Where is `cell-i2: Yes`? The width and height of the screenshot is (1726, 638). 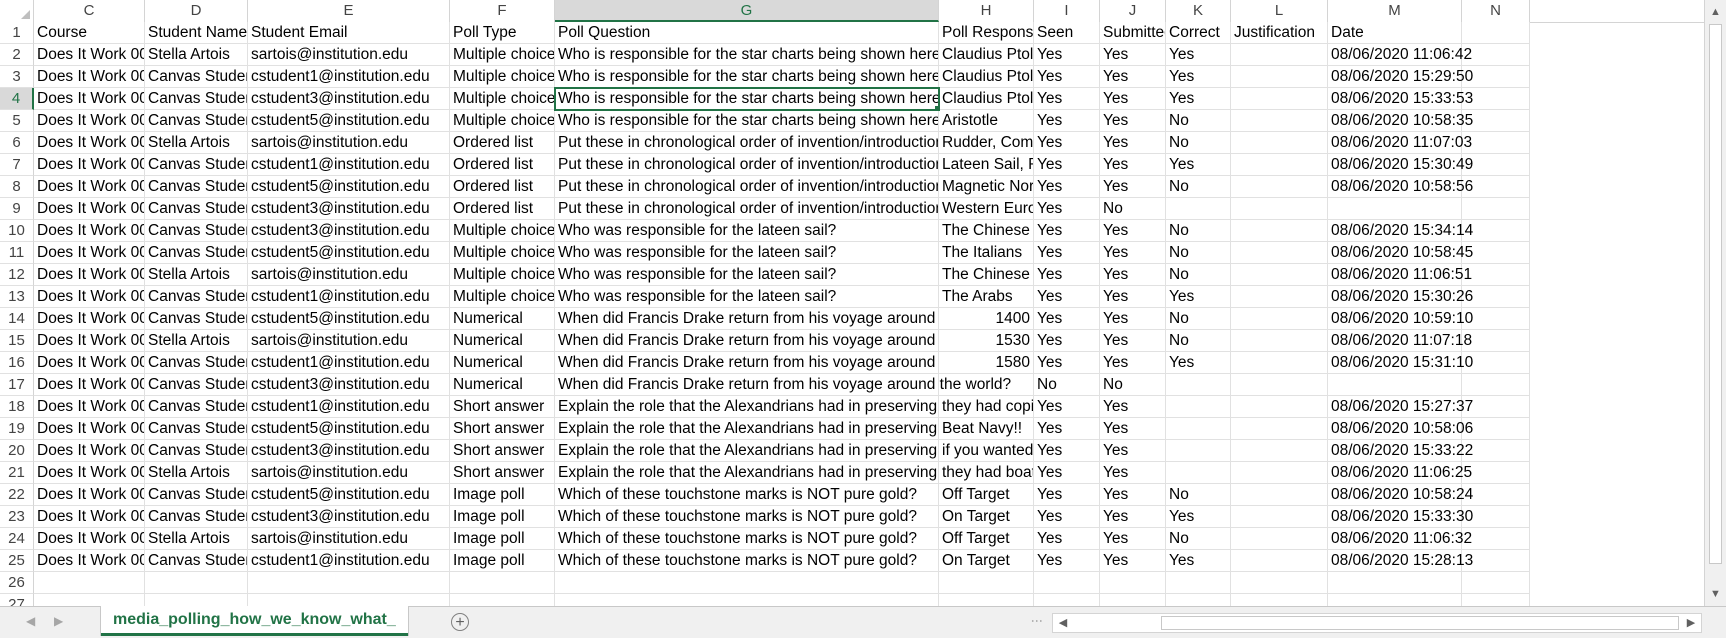
cell-i2: Yes is located at coordinates (1067, 55).